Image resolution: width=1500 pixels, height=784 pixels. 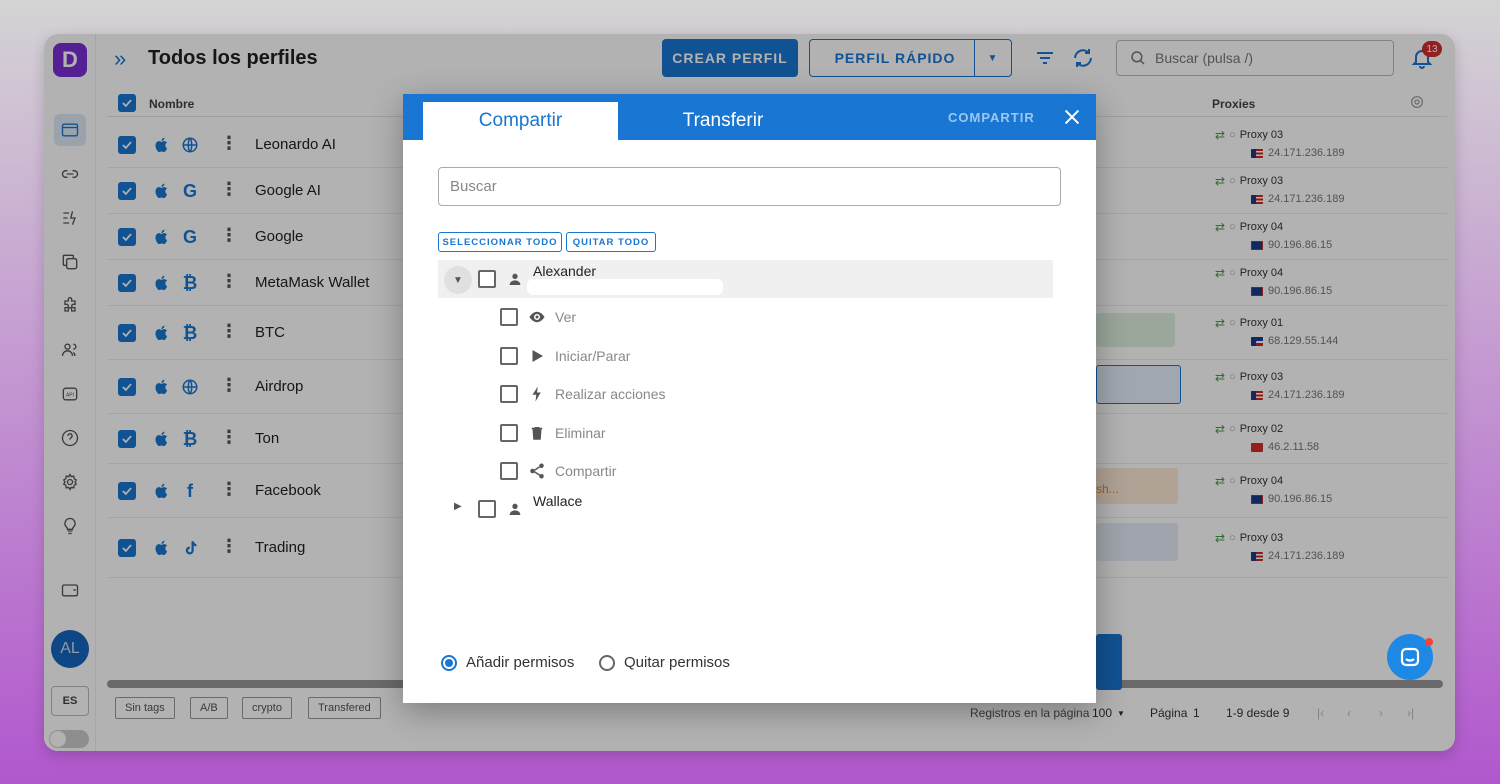 I want to click on redacted-email, so click(x=625, y=287).